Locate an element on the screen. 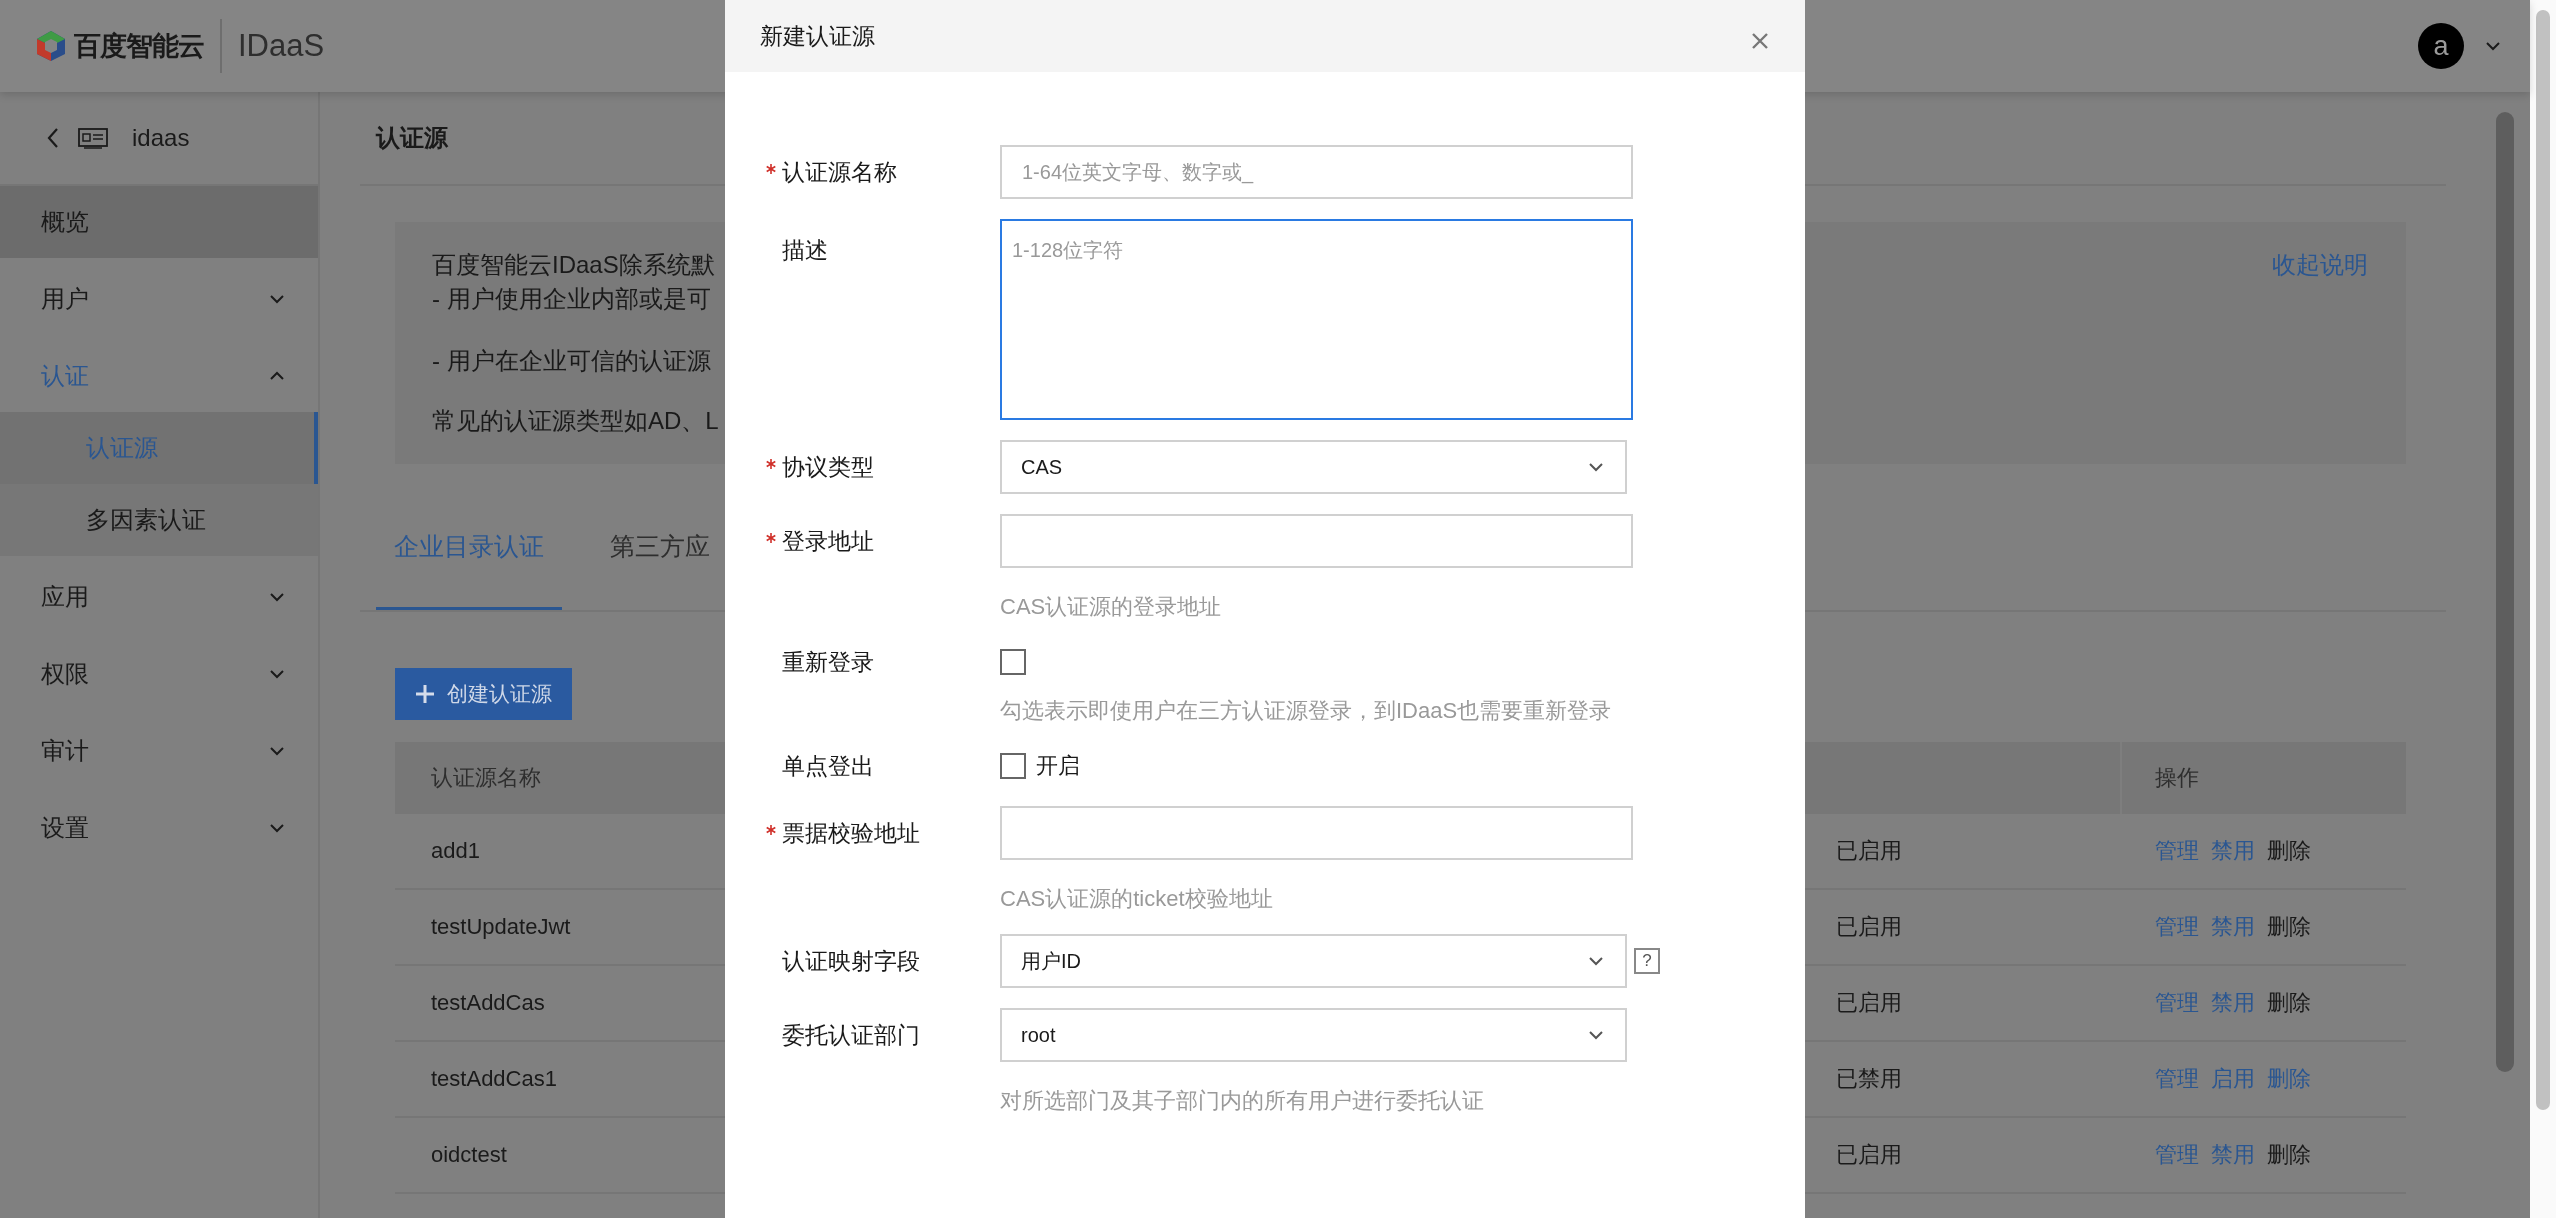  nav-item: 应用 is located at coordinates (159, 597).